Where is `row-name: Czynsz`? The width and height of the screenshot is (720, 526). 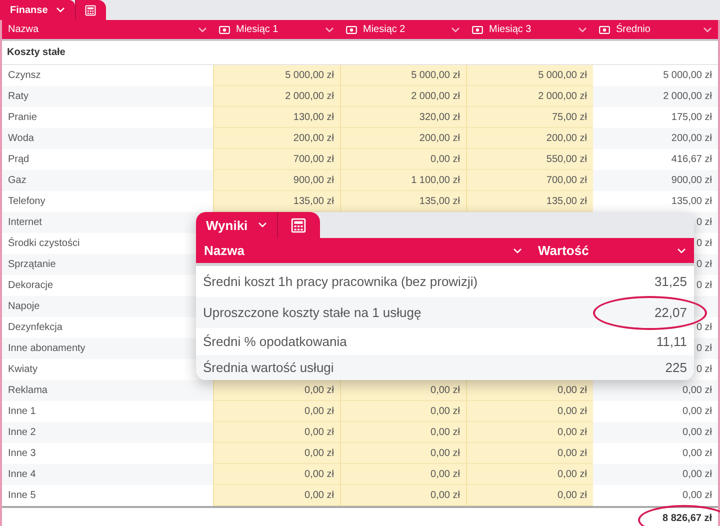
row-name: Czynsz is located at coordinates (24, 76).